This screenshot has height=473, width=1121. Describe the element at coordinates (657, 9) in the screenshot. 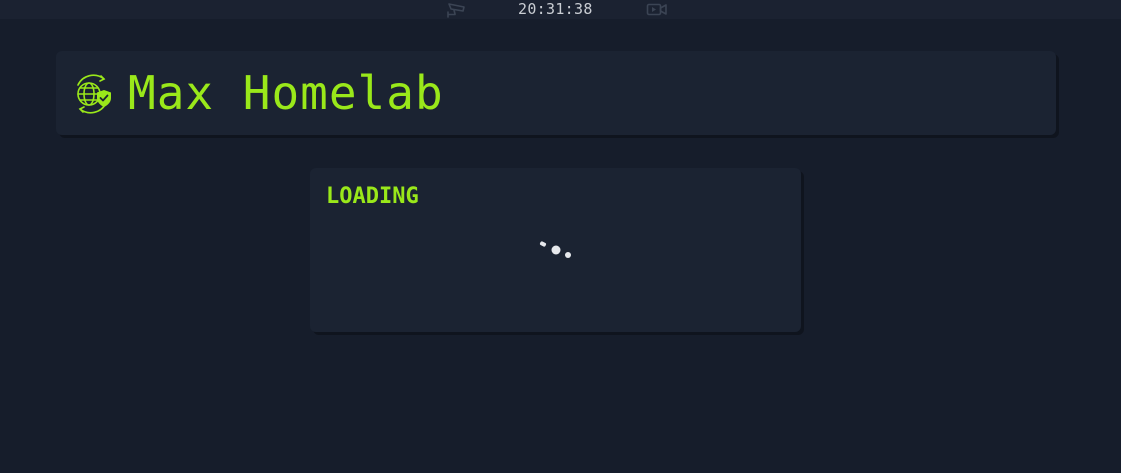

I see `video-camera-icon` at that location.